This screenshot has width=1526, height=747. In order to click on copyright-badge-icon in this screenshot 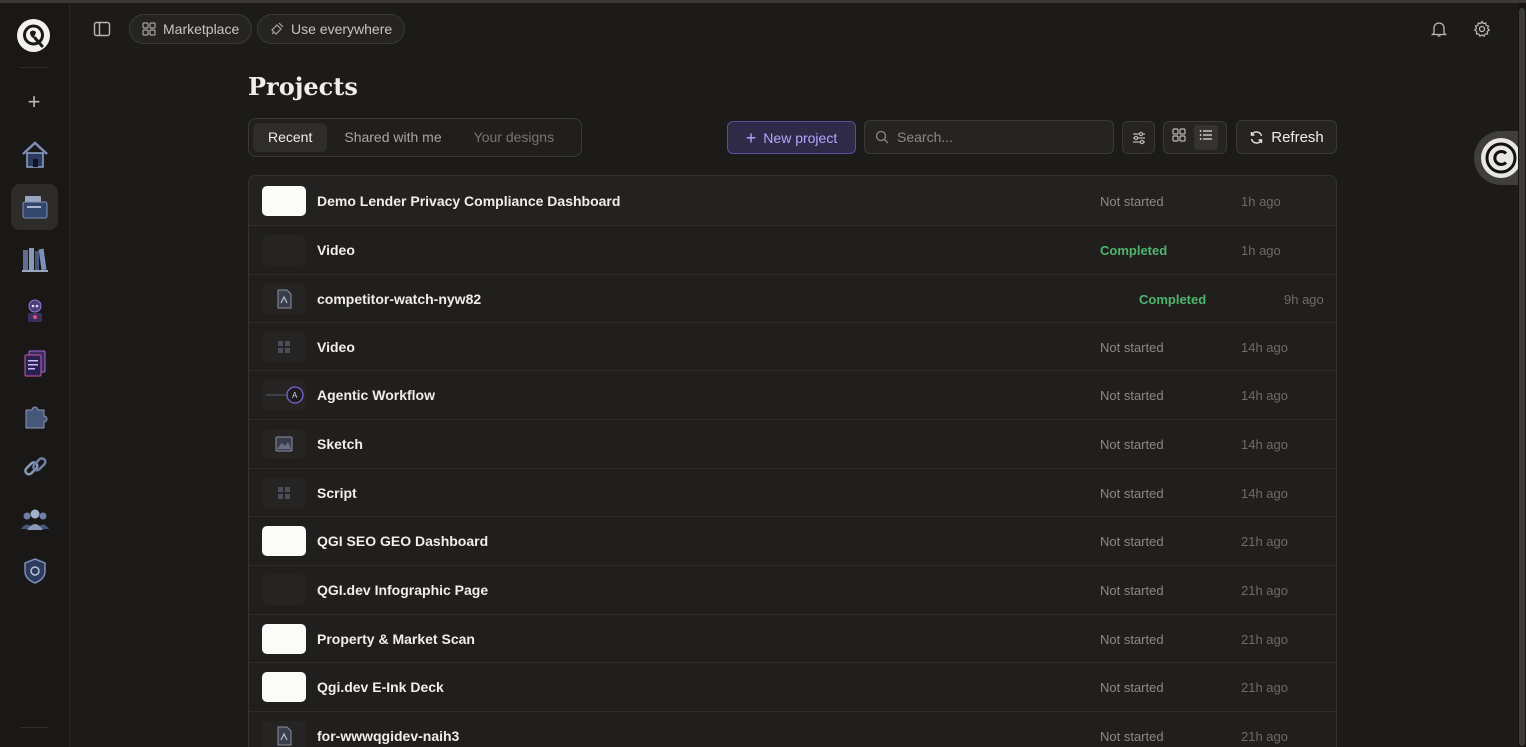, I will do `click(1501, 158)`.